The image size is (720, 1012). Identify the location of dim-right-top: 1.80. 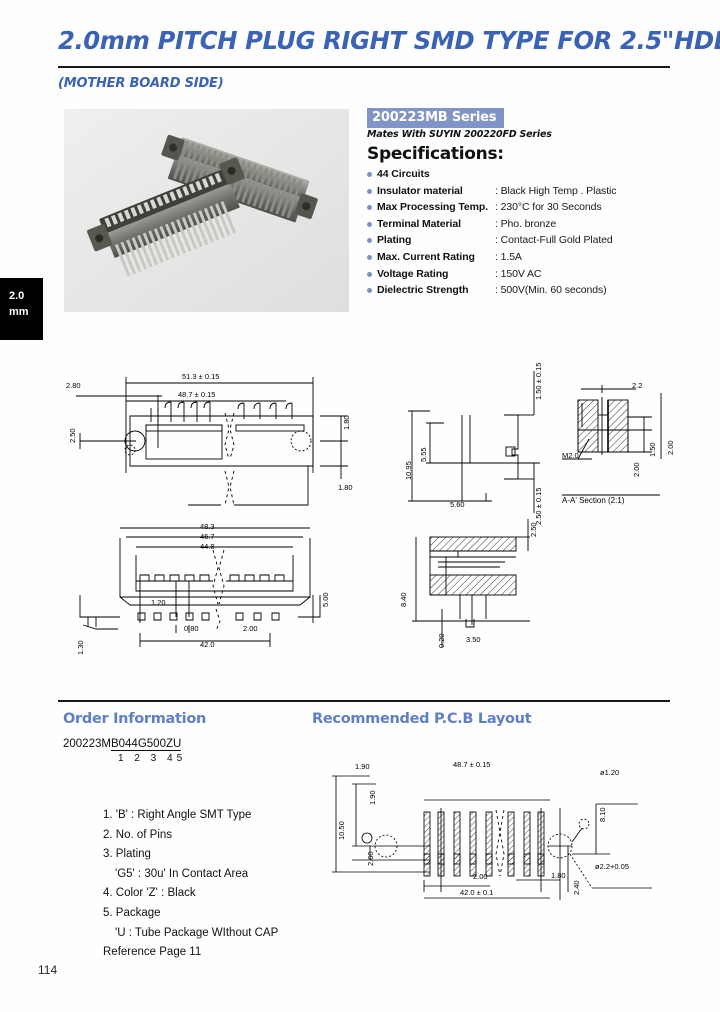
(346, 422).